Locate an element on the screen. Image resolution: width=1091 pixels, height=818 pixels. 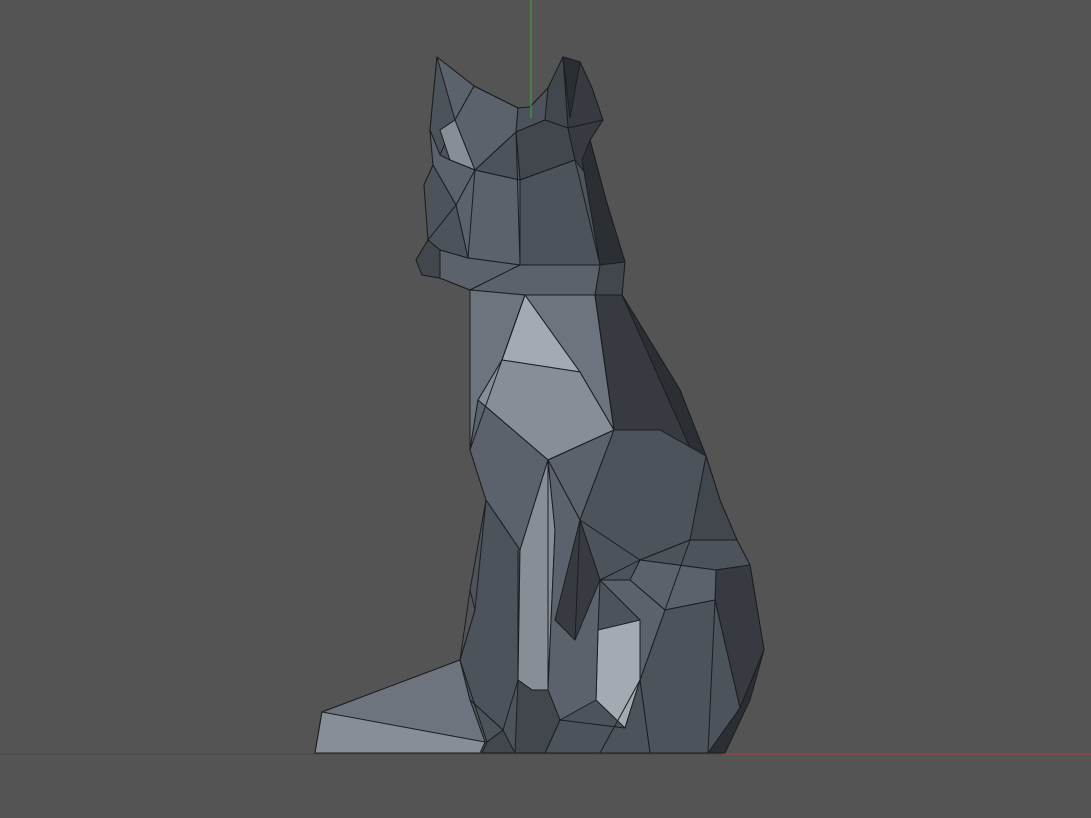
fox-neck-back is located at coordinates (610, 278).